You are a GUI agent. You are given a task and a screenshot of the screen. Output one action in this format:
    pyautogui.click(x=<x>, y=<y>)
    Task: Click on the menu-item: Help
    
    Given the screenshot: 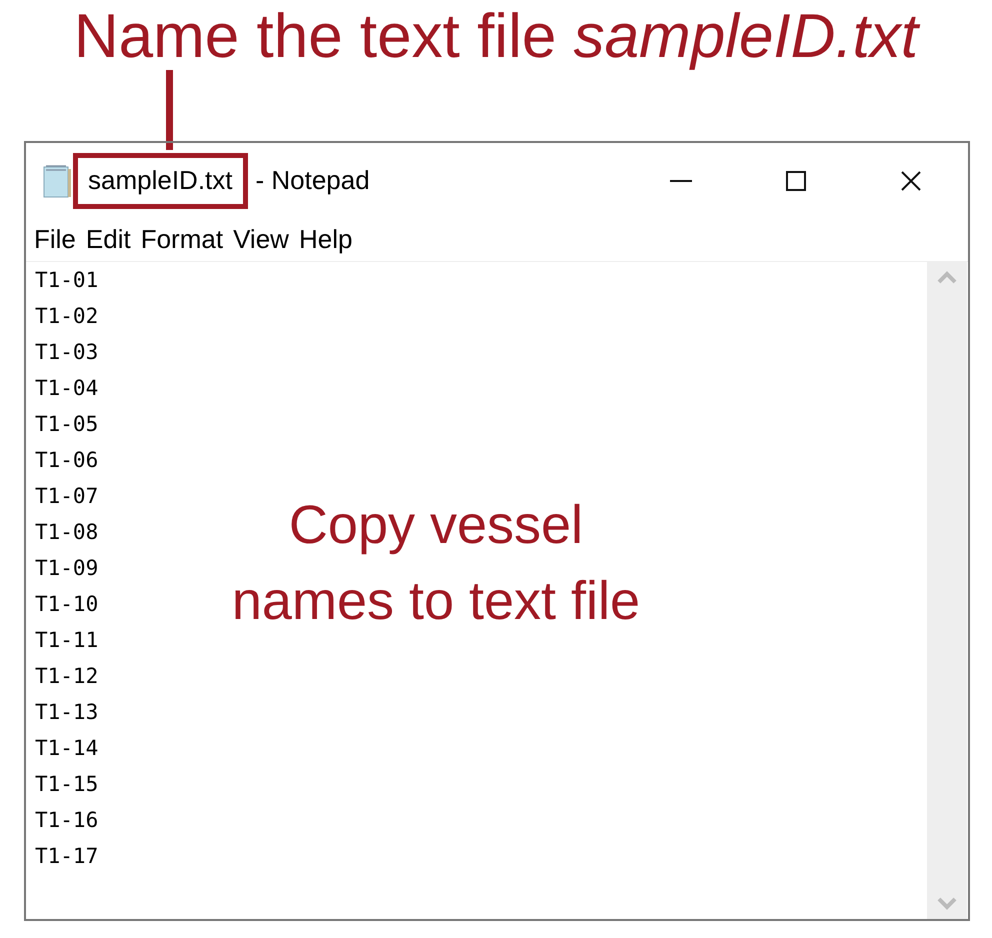 What is the action you would take?
    pyautogui.click(x=326, y=239)
    